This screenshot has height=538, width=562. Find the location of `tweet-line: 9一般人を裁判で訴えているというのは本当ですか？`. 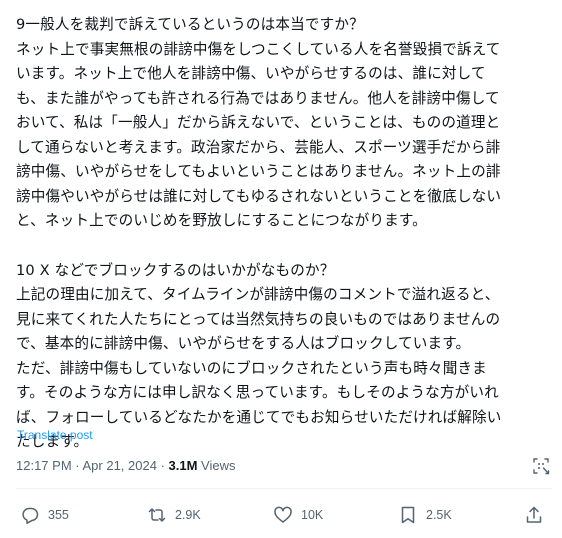

tweet-line: 9一般人を裁判で訴えているというのは本当ですか？ is located at coordinates (190, 24).